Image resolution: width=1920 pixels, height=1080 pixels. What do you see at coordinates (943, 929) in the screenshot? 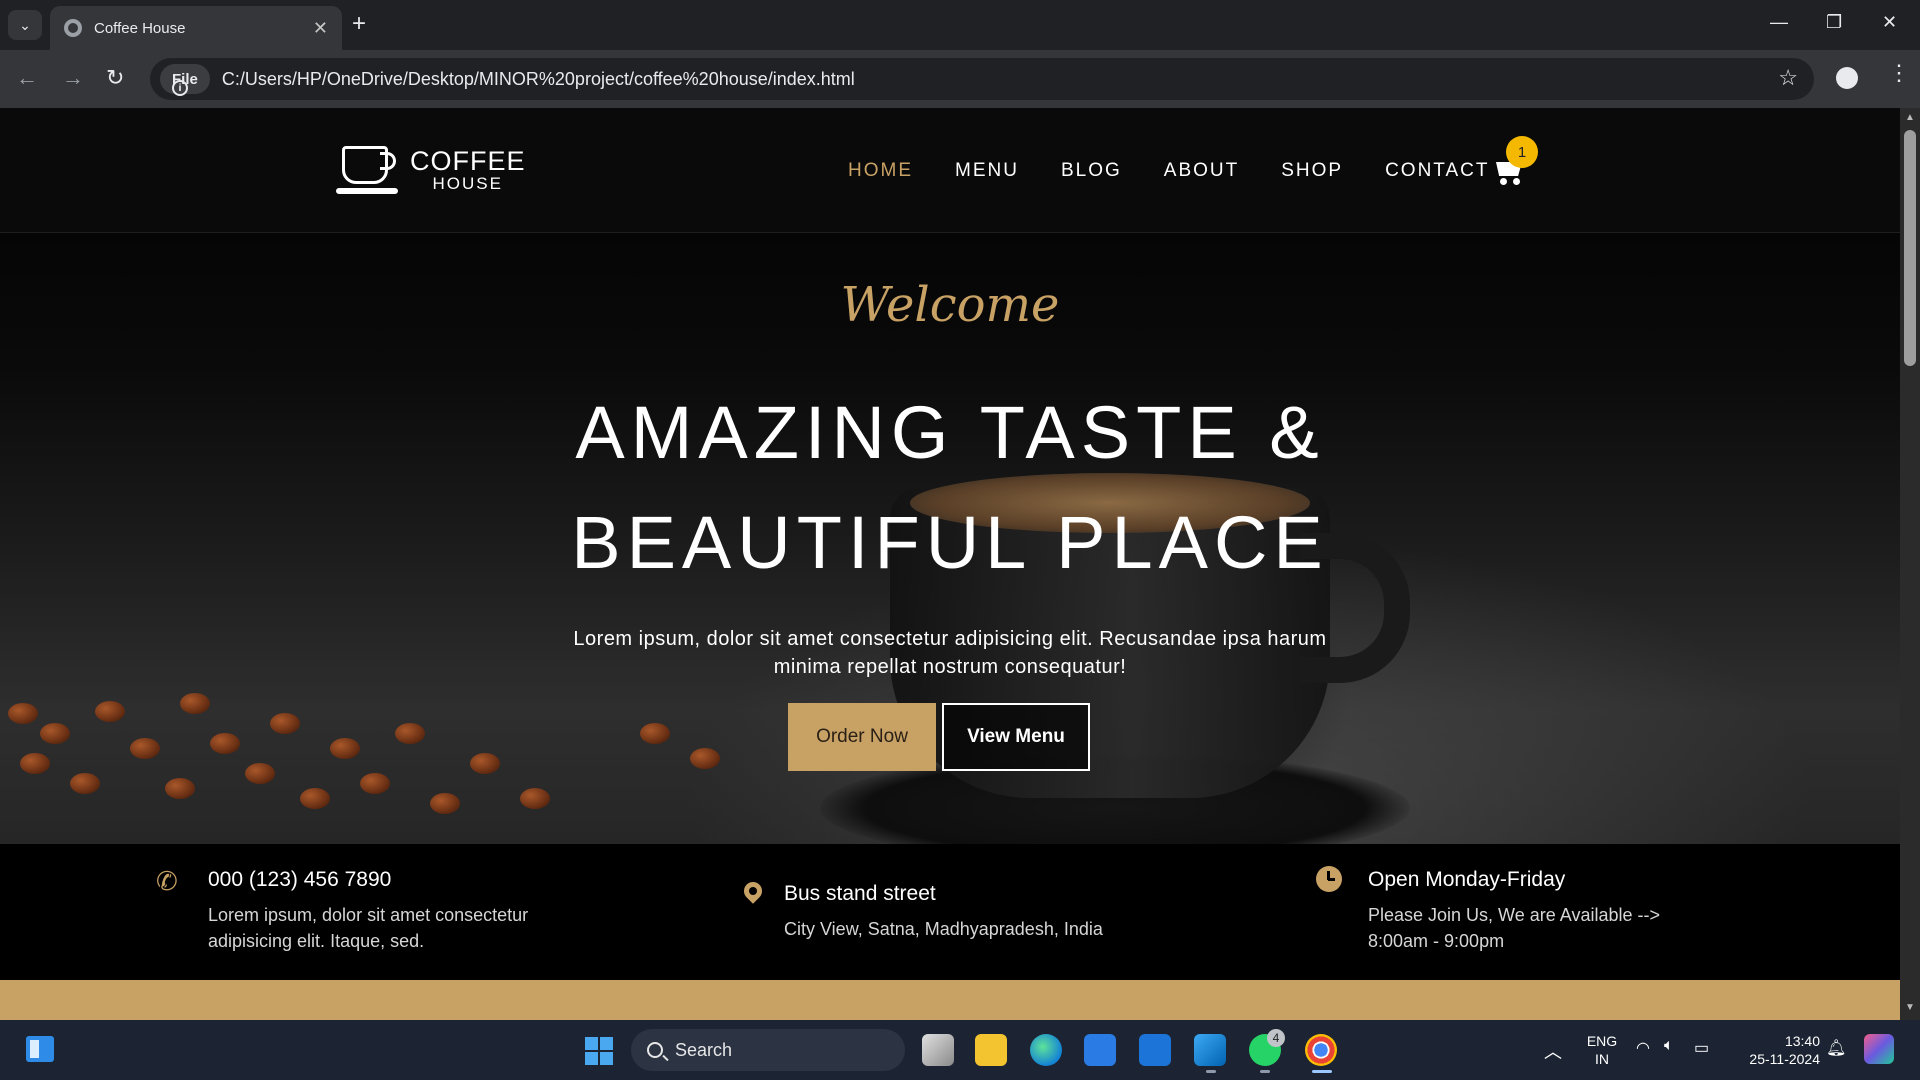
I see `address-detail: City View, Satna, Madhyapradesh, India` at bounding box center [943, 929].